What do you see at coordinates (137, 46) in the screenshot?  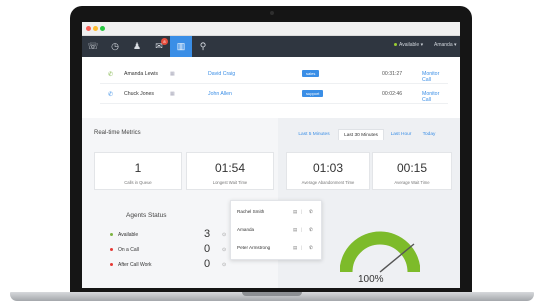 I see `person-icon: ♟` at bounding box center [137, 46].